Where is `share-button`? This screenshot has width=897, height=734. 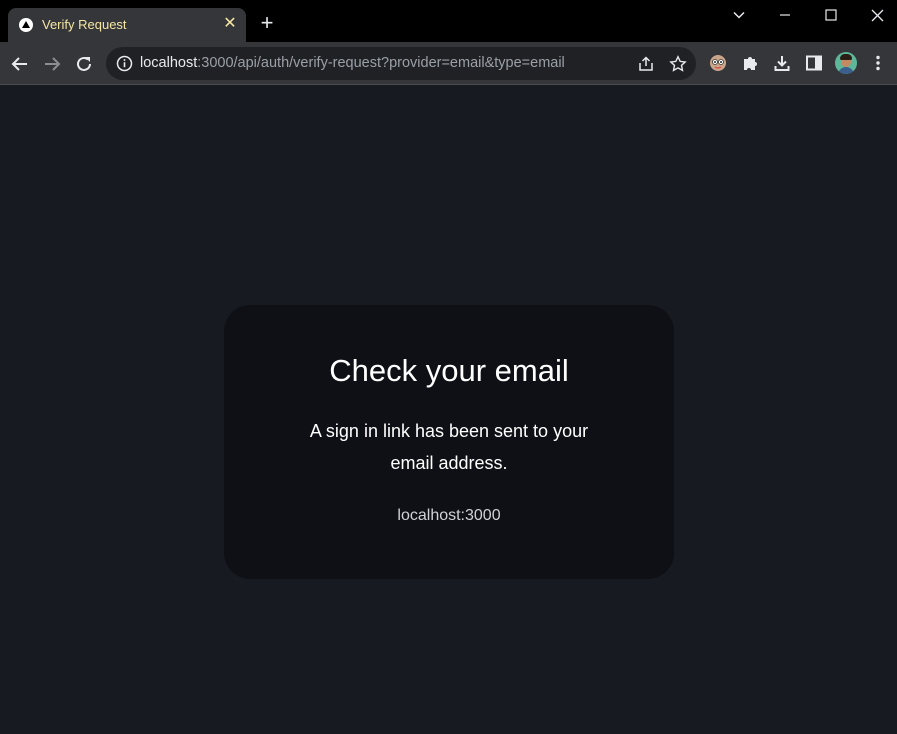 share-button is located at coordinates (646, 64).